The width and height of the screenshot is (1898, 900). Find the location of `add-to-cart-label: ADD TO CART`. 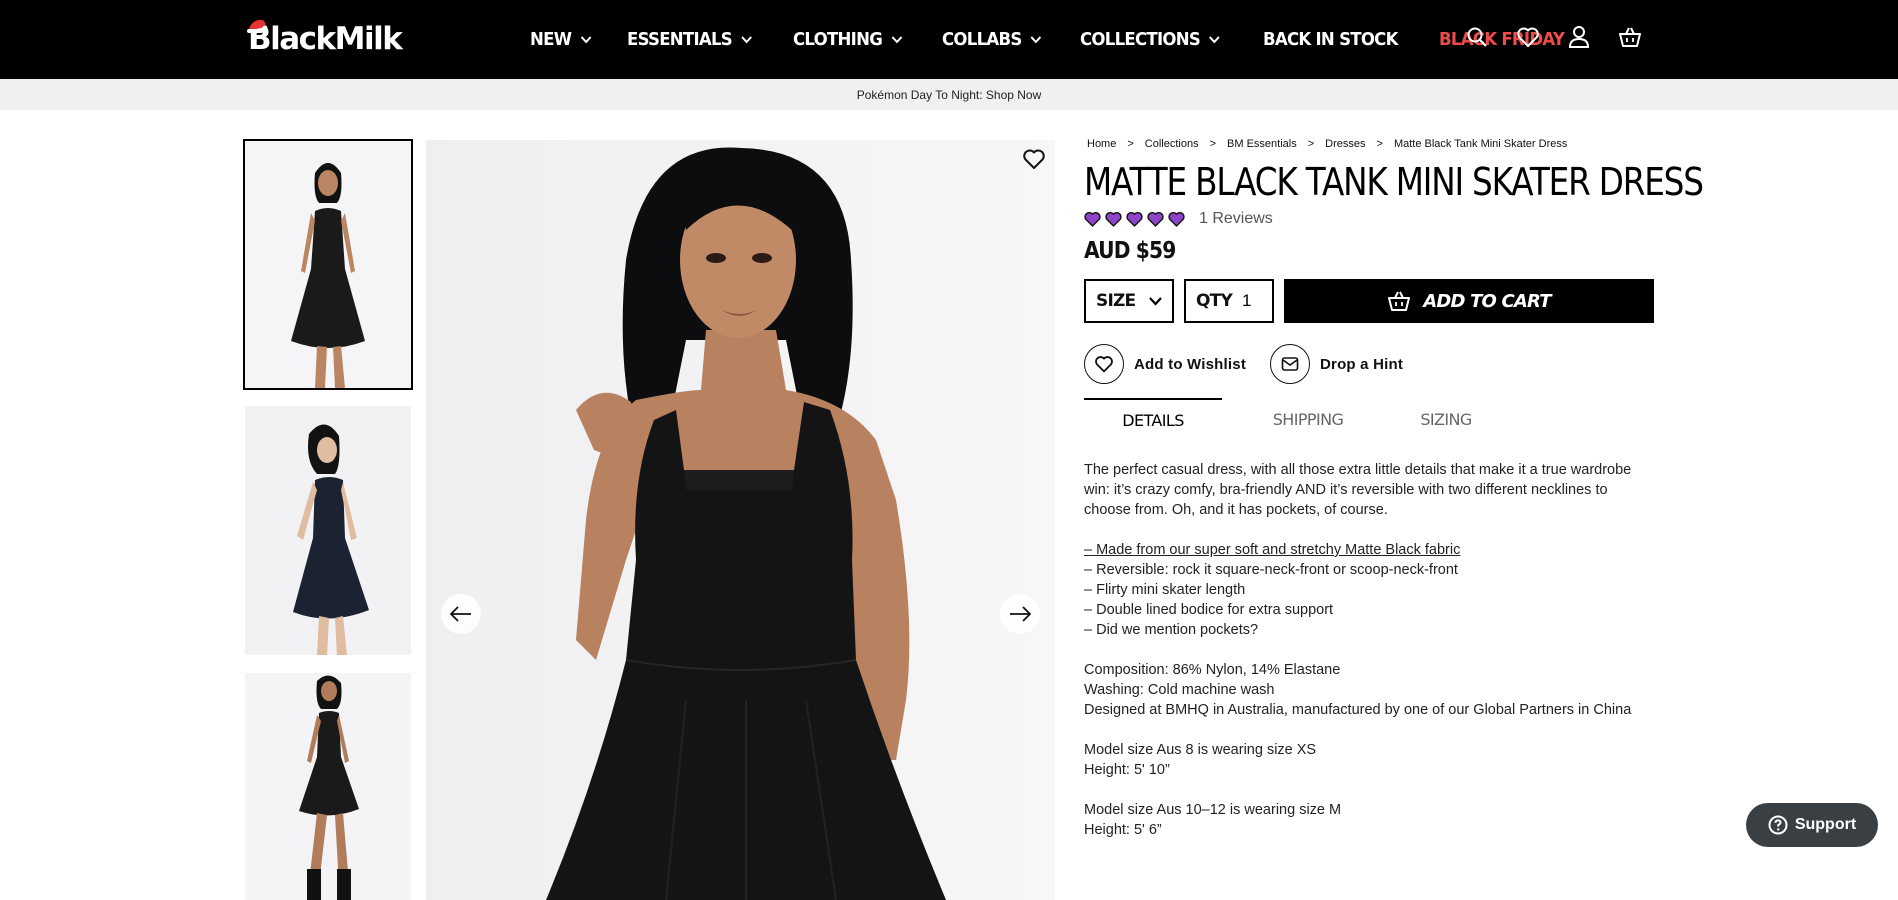

add-to-cart-label: ADD TO CART is located at coordinates (1487, 301).